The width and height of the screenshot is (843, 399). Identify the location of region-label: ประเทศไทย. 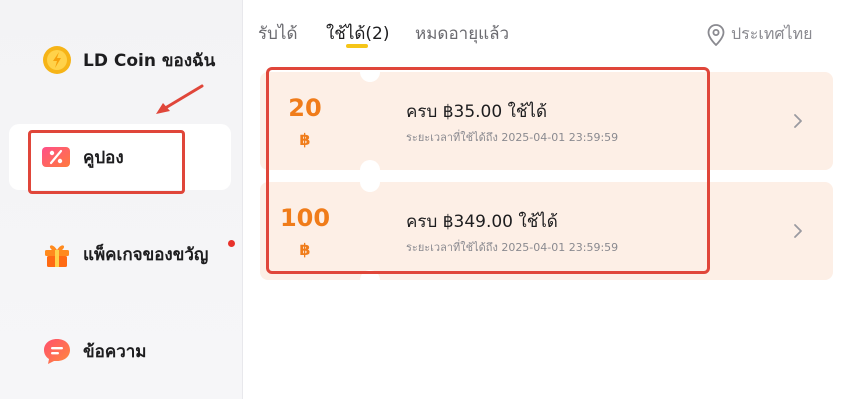
(772, 33).